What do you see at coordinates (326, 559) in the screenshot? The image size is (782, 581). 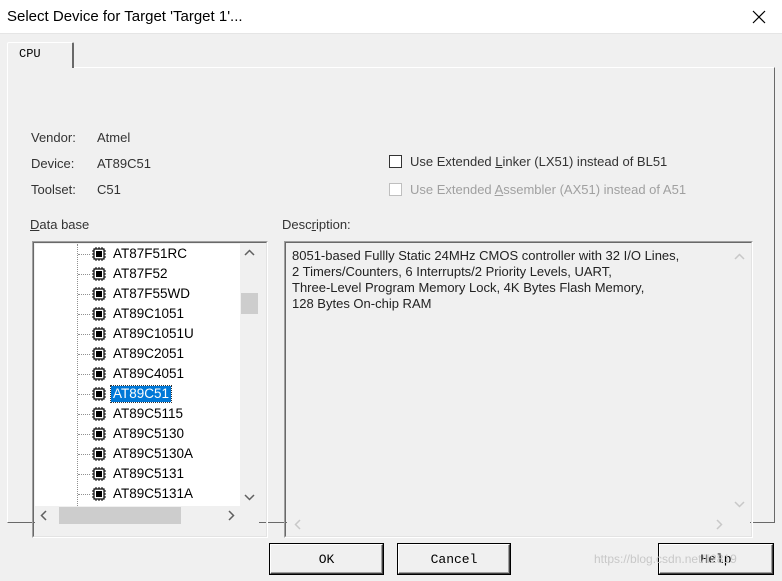 I see `ok-button: OK` at bounding box center [326, 559].